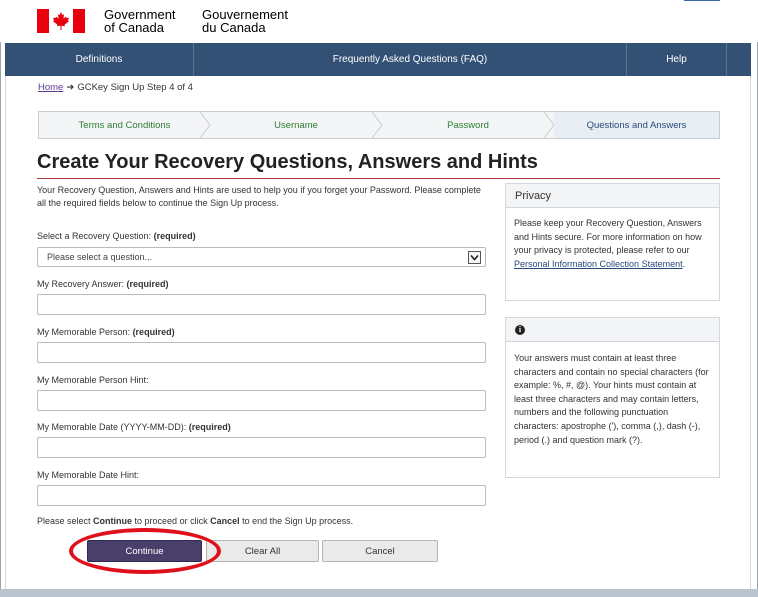 This screenshot has height=597, width=758. I want to click on privacy-panel-heading: Privacy, so click(612, 196).